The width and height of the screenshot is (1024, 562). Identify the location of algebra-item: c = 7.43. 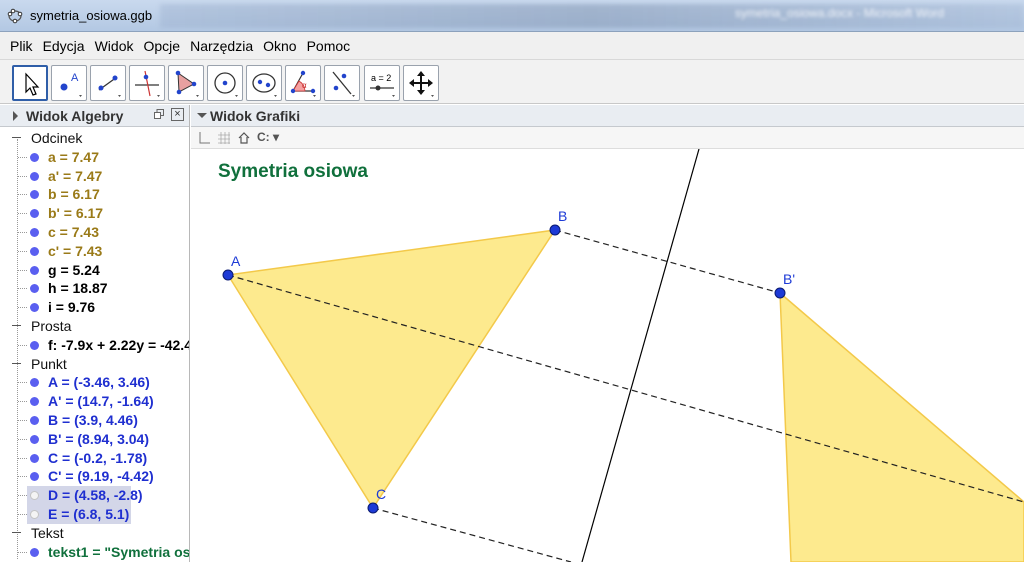
(94, 232).